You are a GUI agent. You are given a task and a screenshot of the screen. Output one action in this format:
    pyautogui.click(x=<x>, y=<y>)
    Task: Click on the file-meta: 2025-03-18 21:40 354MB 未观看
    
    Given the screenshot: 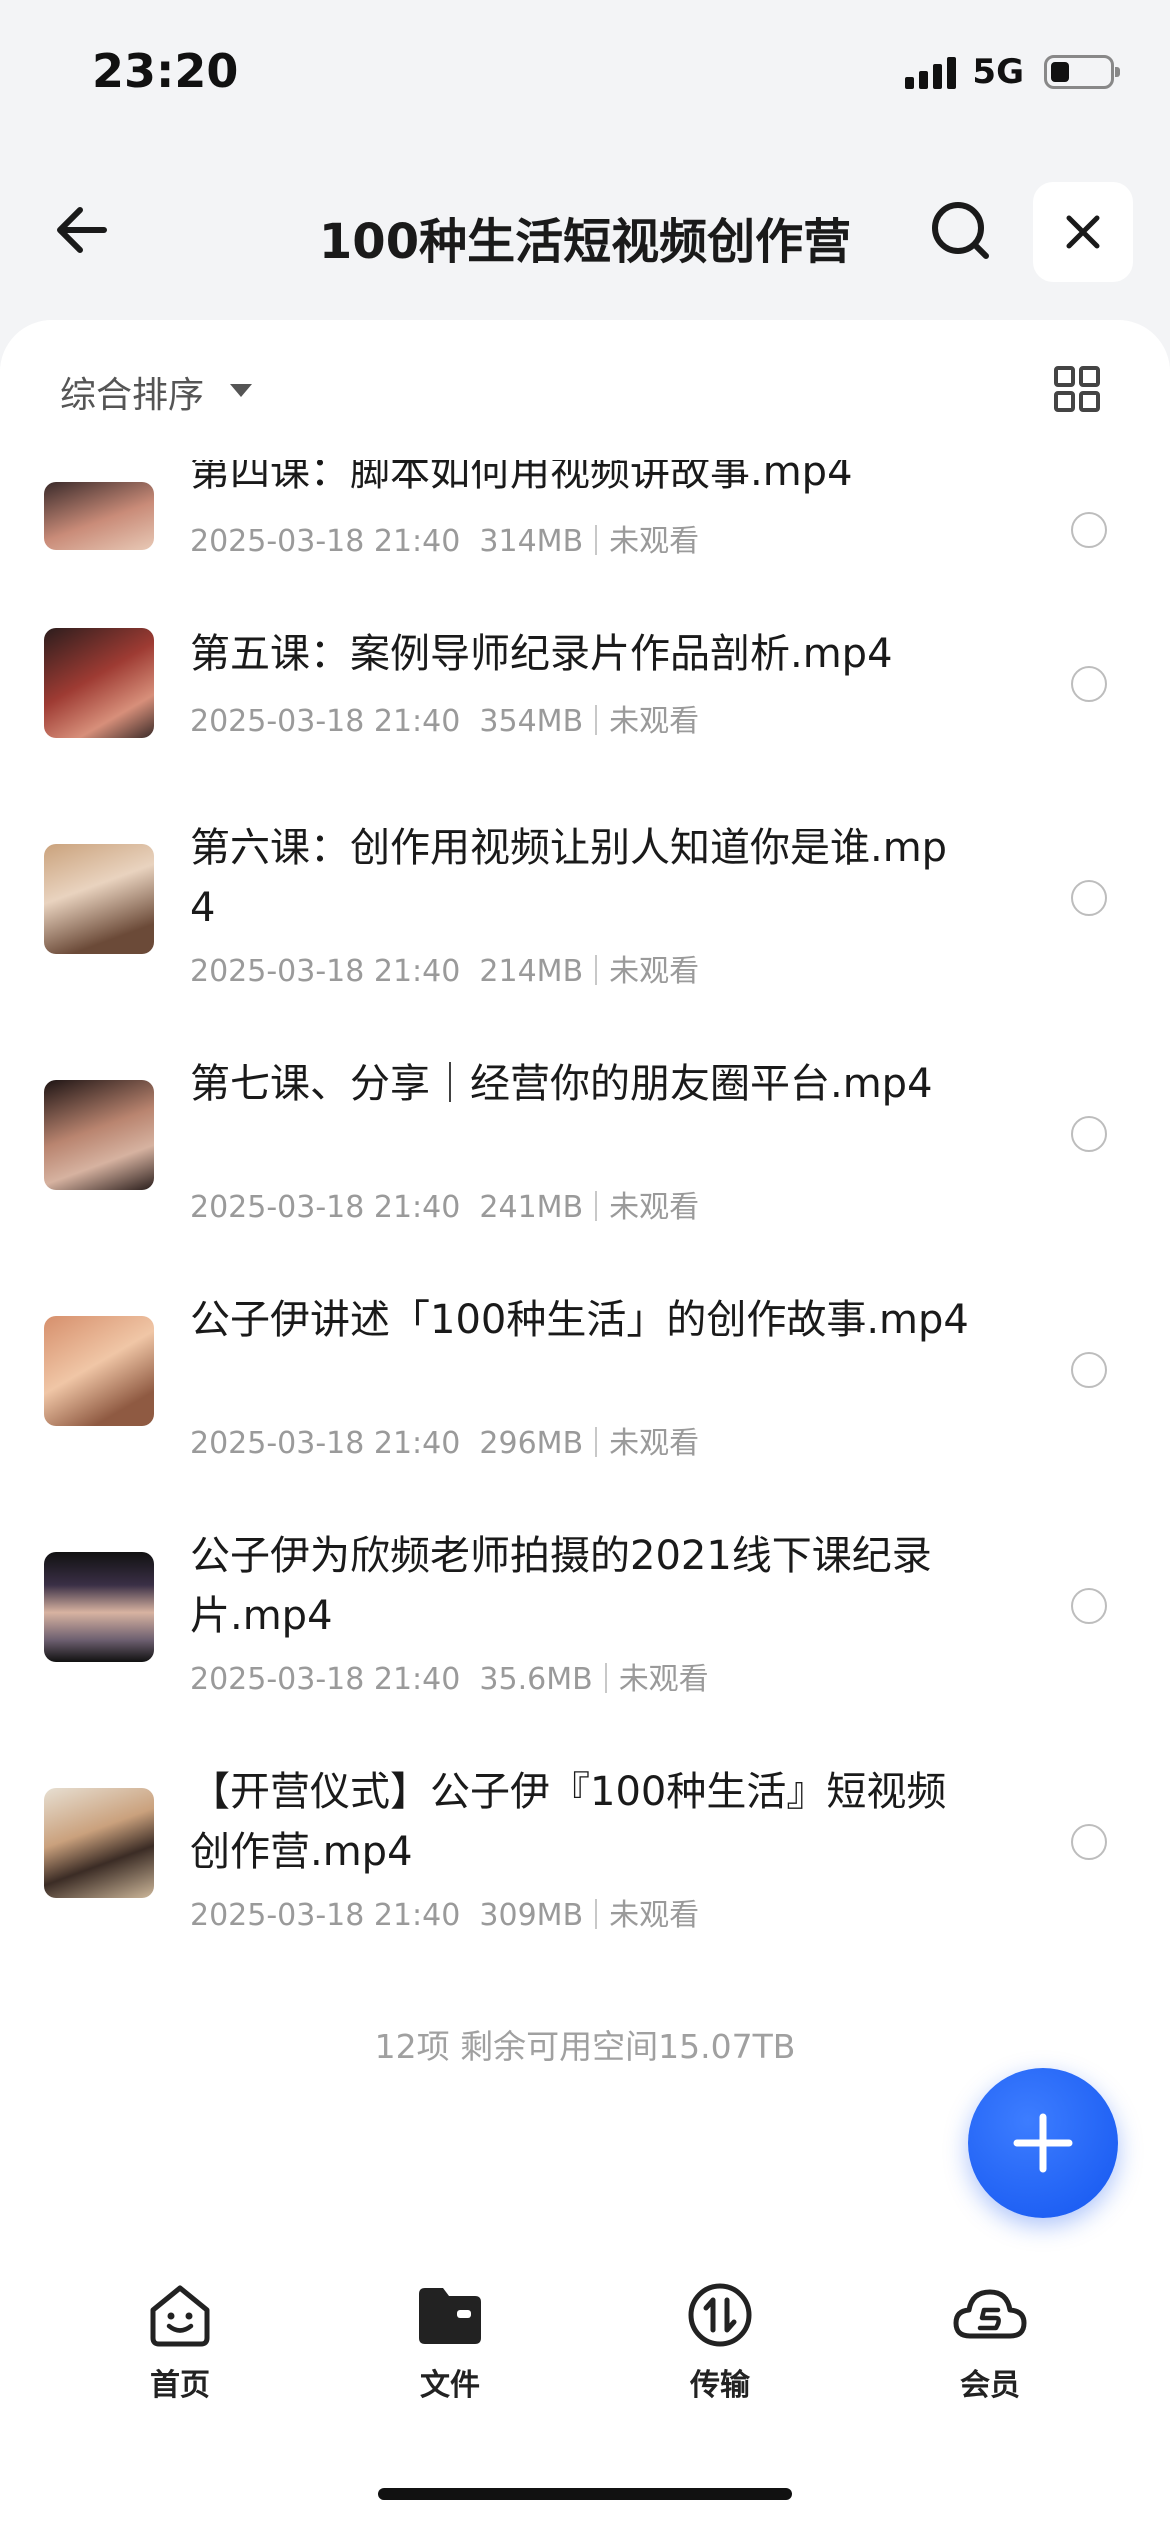 What is the action you would take?
    pyautogui.click(x=444, y=718)
    